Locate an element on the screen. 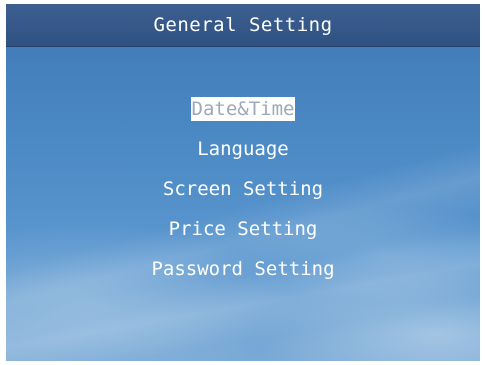  title-bar: General Setting is located at coordinates (243, 25).